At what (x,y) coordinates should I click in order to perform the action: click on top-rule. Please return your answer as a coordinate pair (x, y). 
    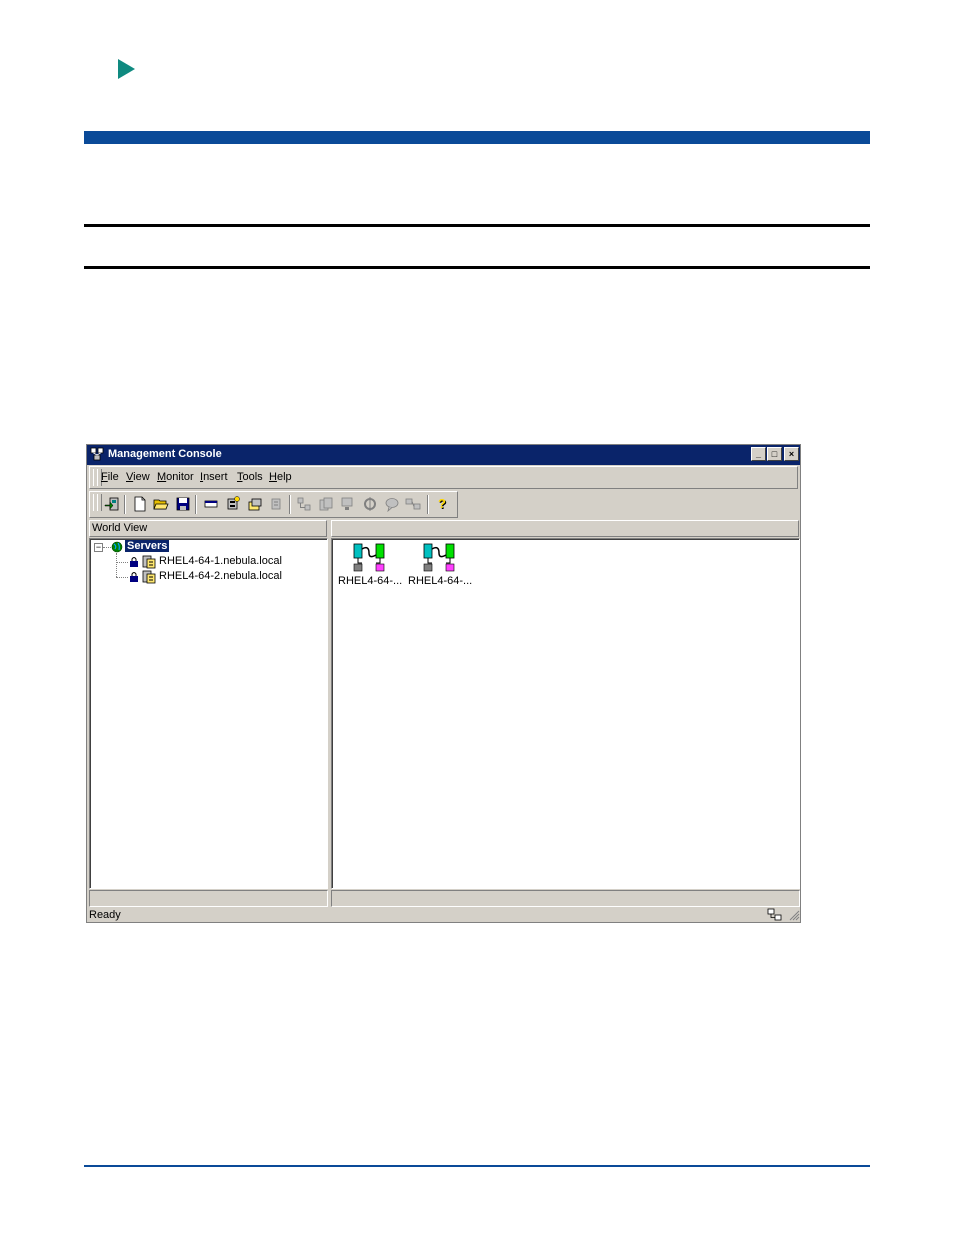
    Looking at the image, I should click on (477, 225).